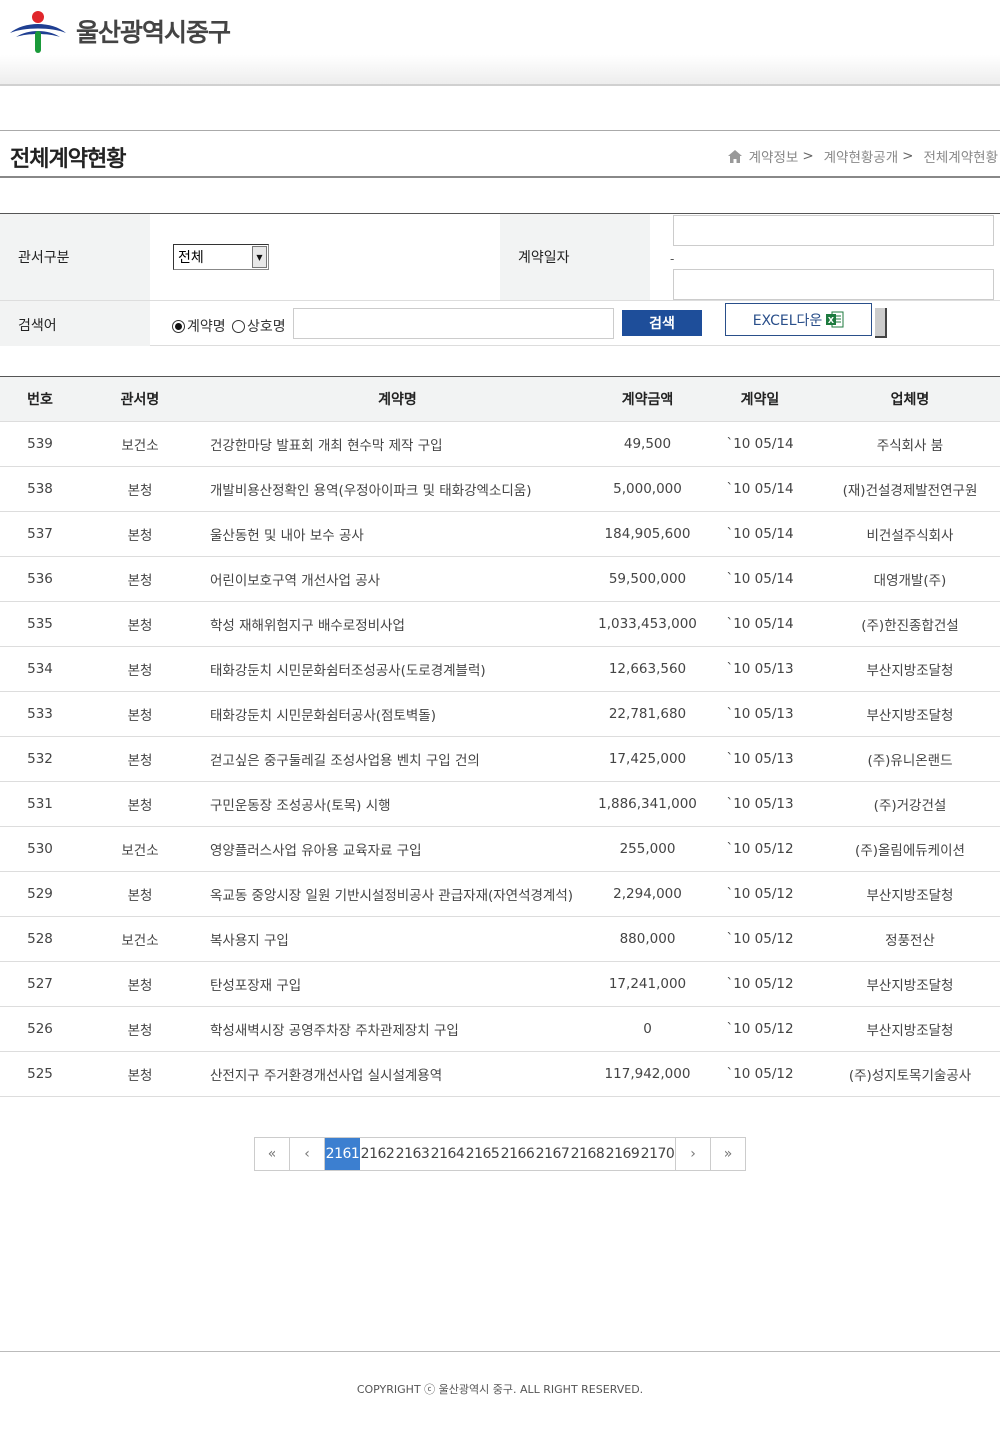  What do you see at coordinates (500, 154) in the screenshot?
I see `title-bar: 전체계약현황 계약정보 > 계약현황공개 > 전체계약현황` at bounding box center [500, 154].